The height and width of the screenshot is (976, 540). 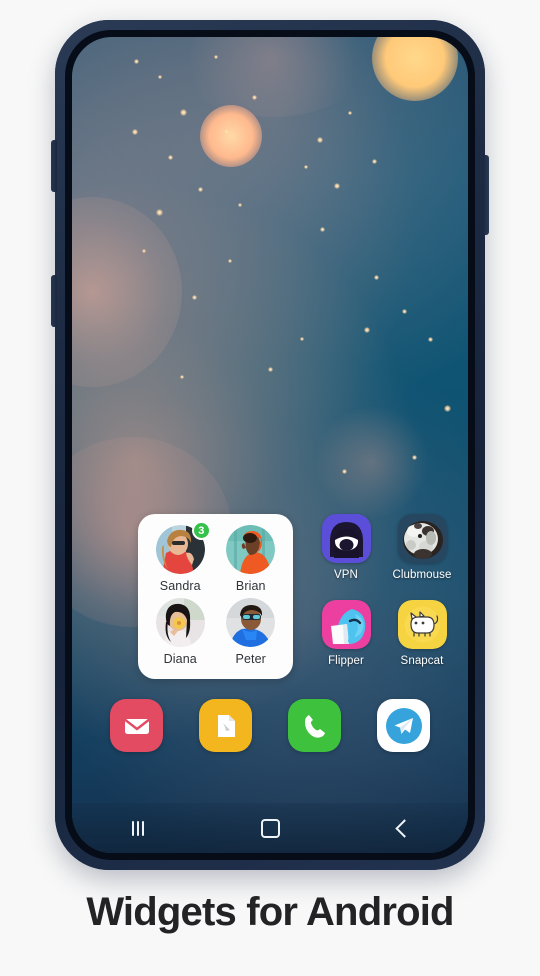 What do you see at coordinates (180, 586) in the screenshot?
I see `contact-name-label: Sandra` at bounding box center [180, 586].